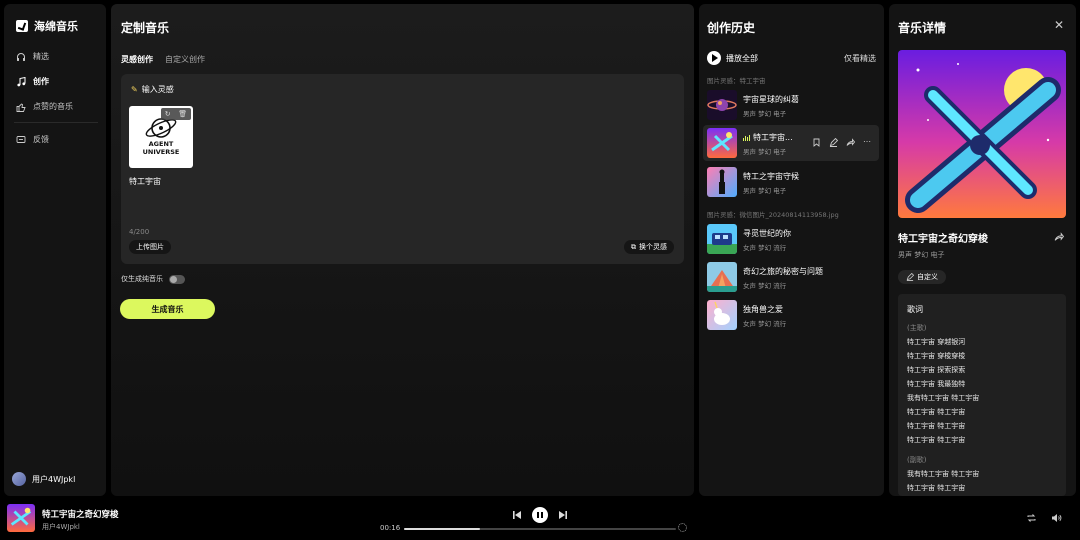 This screenshot has width=1080, height=540. What do you see at coordinates (633, 246) in the screenshot?
I see `dice-icon: ⧉` at bounding box center [633, 246].